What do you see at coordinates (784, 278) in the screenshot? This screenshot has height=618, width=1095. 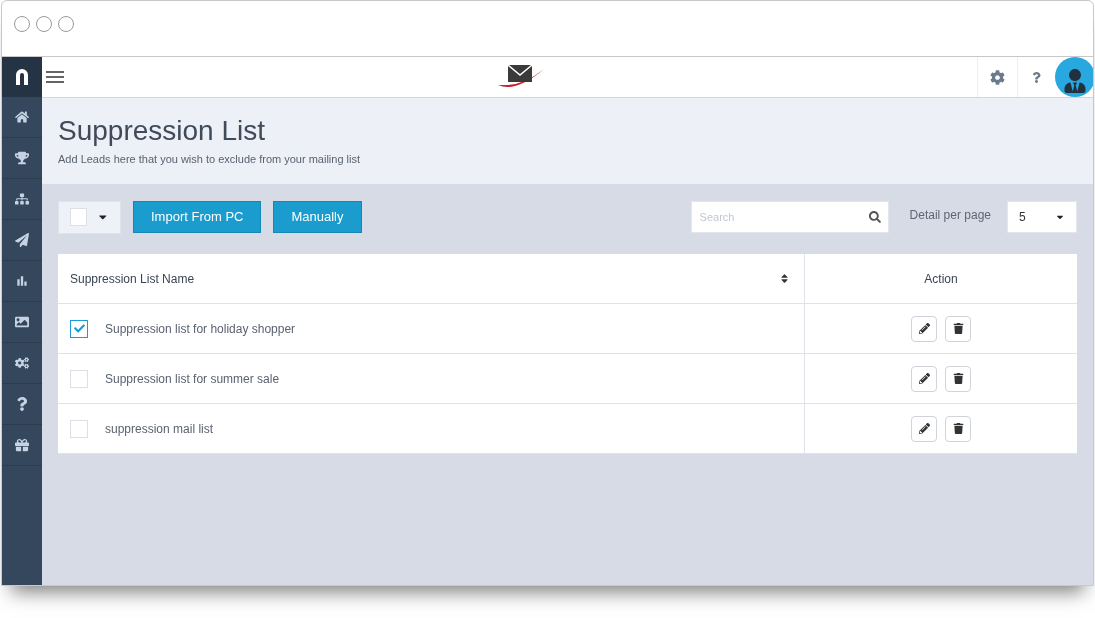 I see `sort-icon` at bounding box center [784, 278].